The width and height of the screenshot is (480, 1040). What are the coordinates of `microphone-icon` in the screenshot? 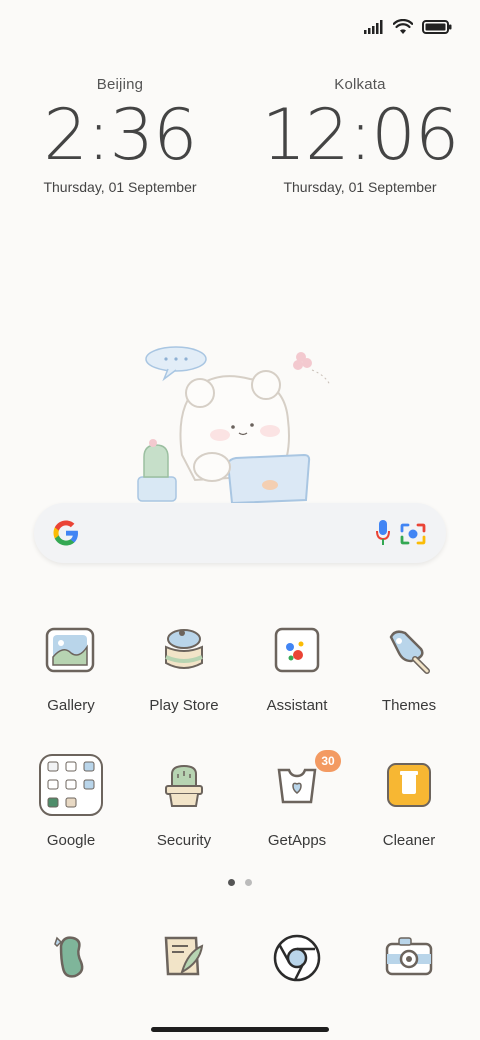 It's located at (383, 533).